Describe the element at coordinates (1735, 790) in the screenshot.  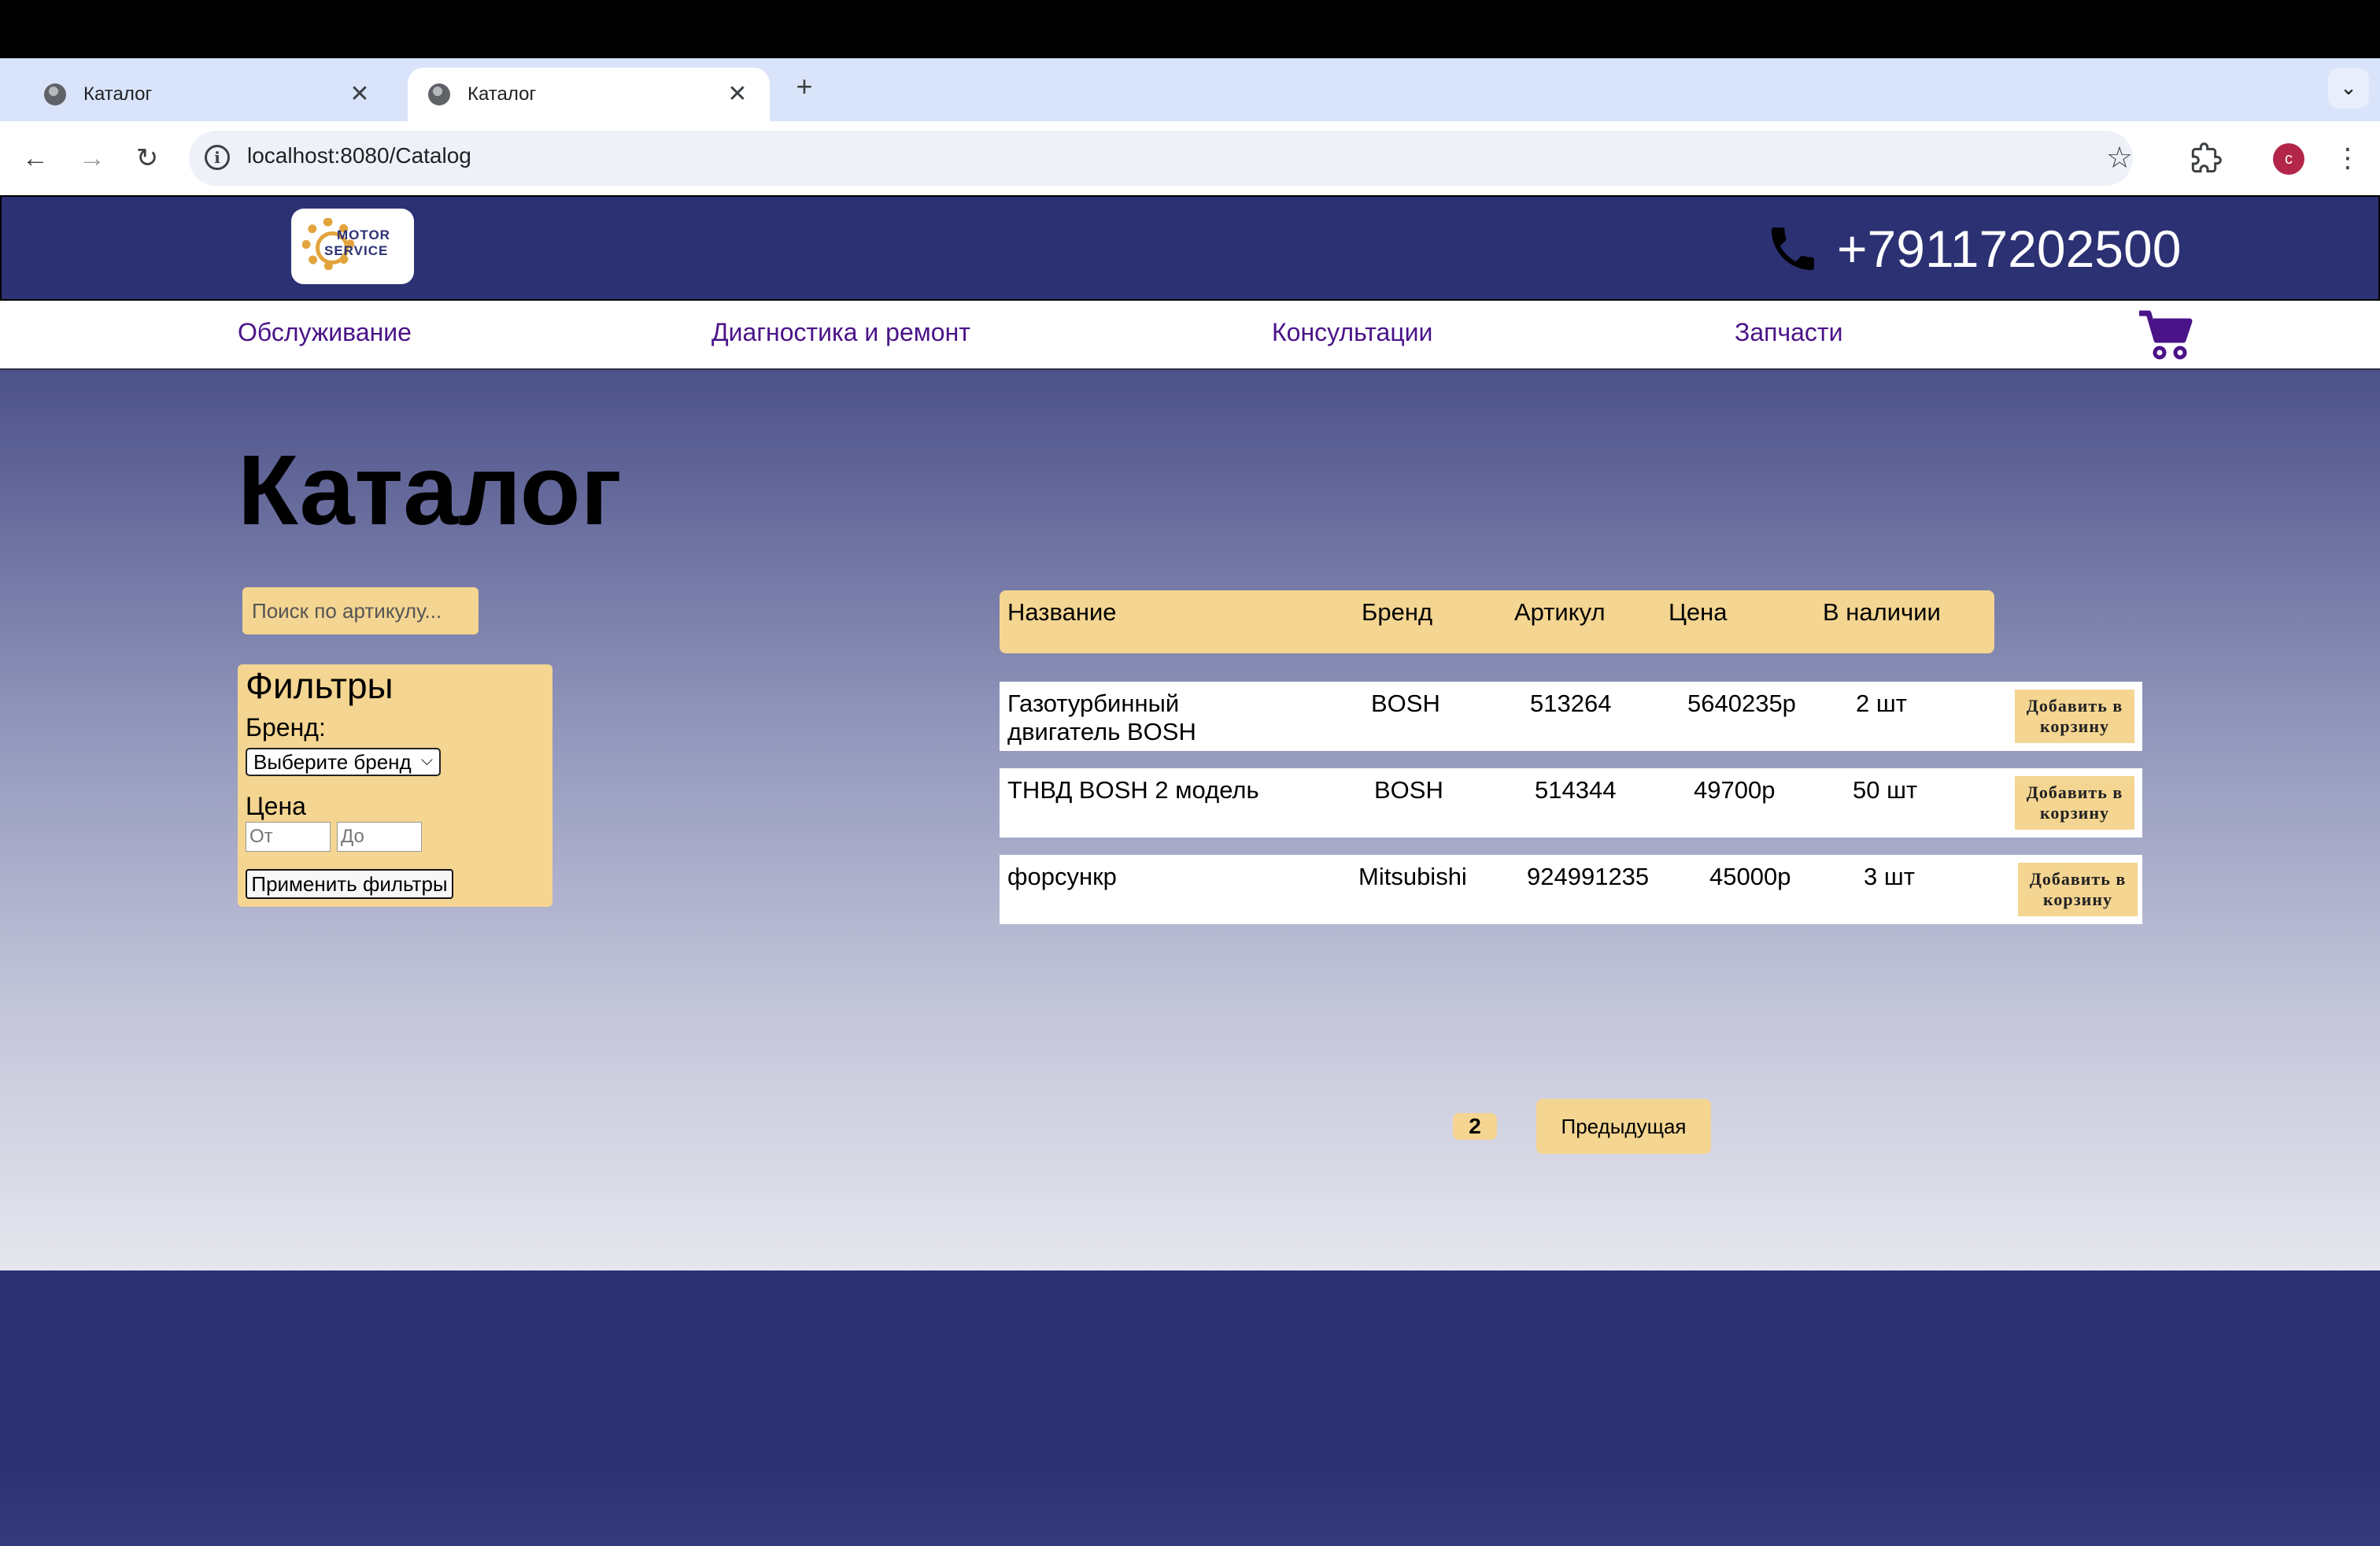
I see `cell-price: 49700р` at that location.